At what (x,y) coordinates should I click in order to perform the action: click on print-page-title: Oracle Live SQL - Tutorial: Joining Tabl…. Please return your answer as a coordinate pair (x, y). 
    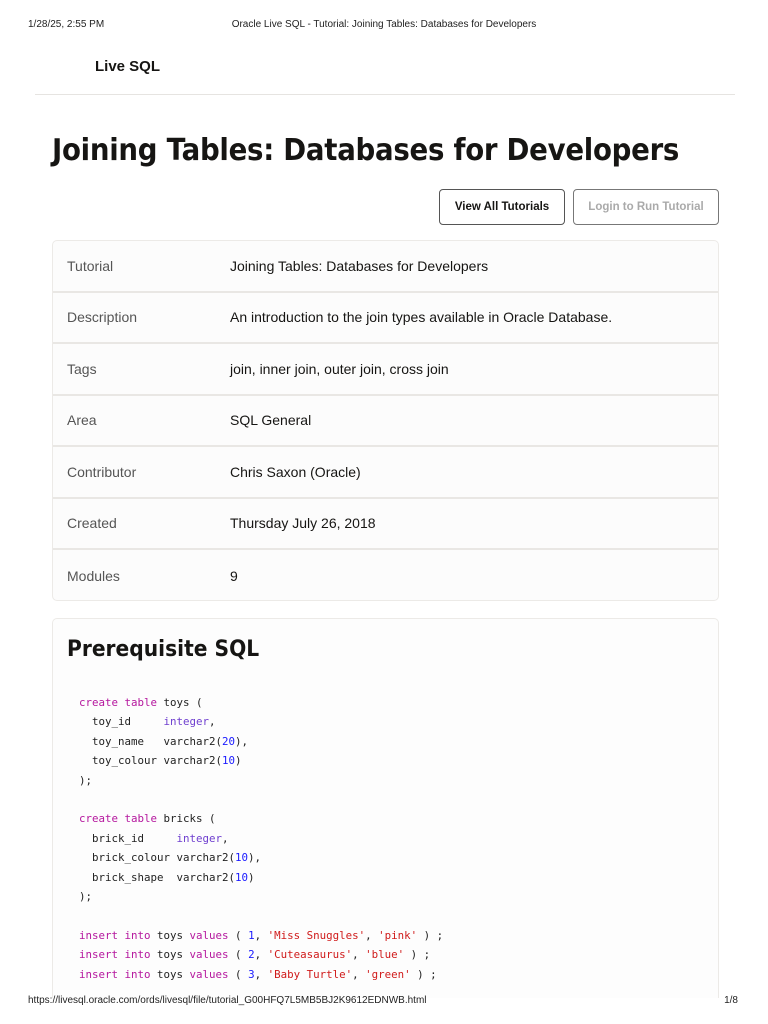
    Looking at the image, I should click on (384, 24).